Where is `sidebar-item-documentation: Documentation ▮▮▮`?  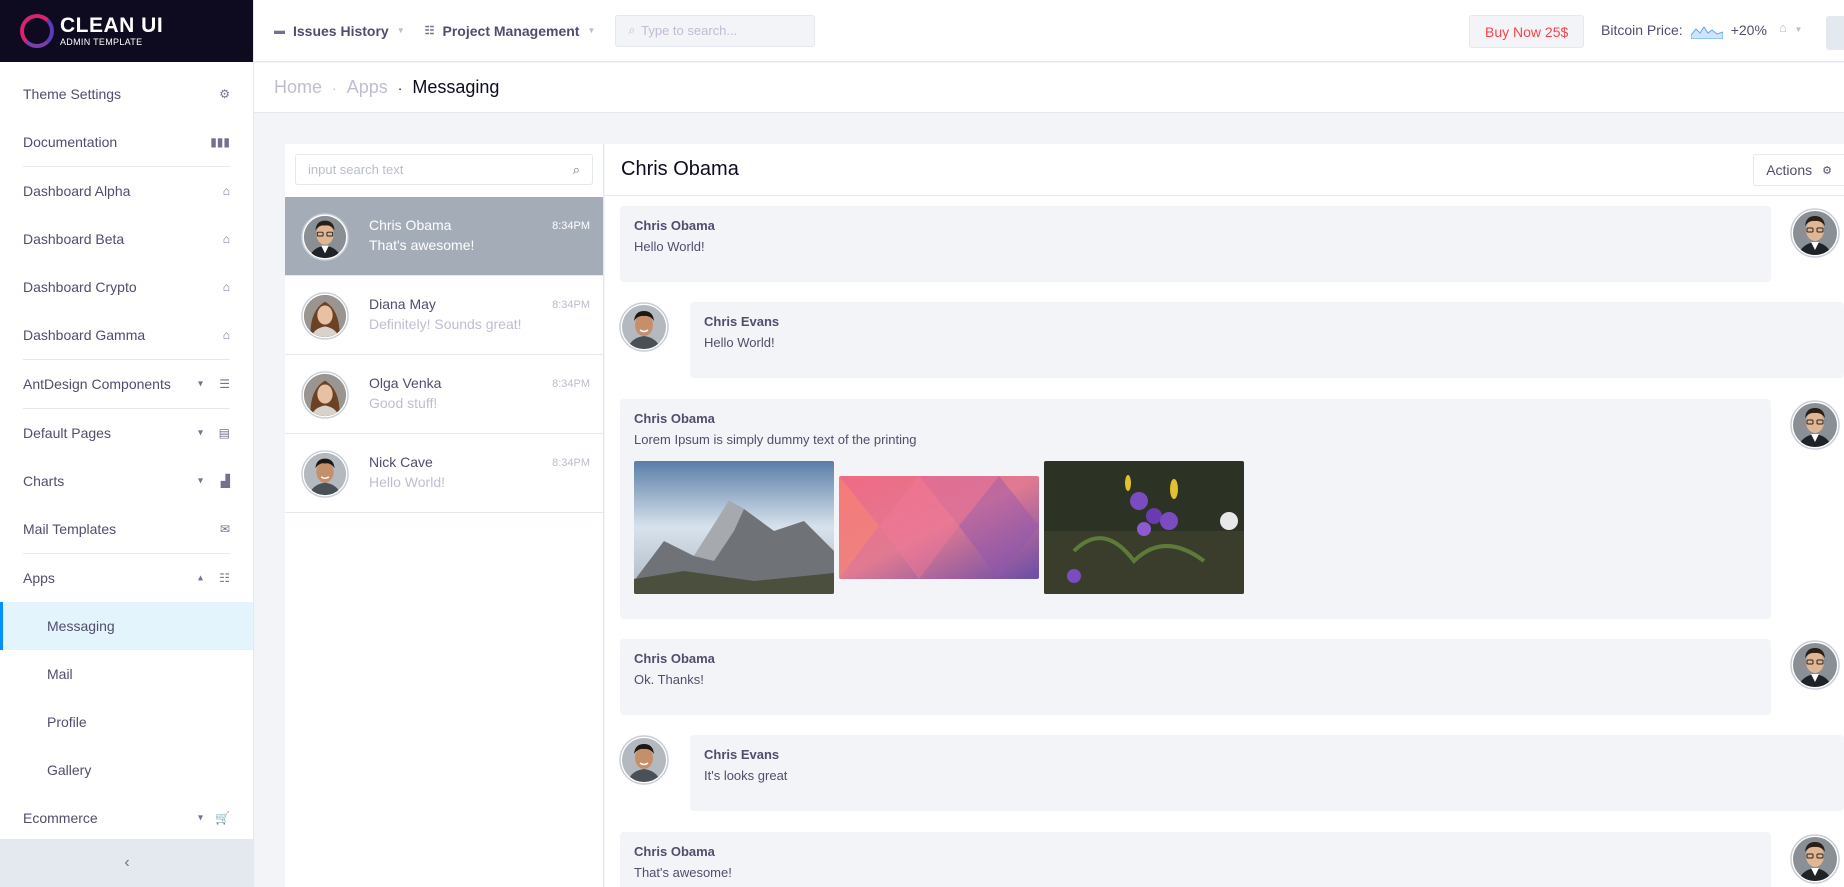 sidebar-item-documentation: Documentation ▮▮▮ is located at coordinates (126, 142).